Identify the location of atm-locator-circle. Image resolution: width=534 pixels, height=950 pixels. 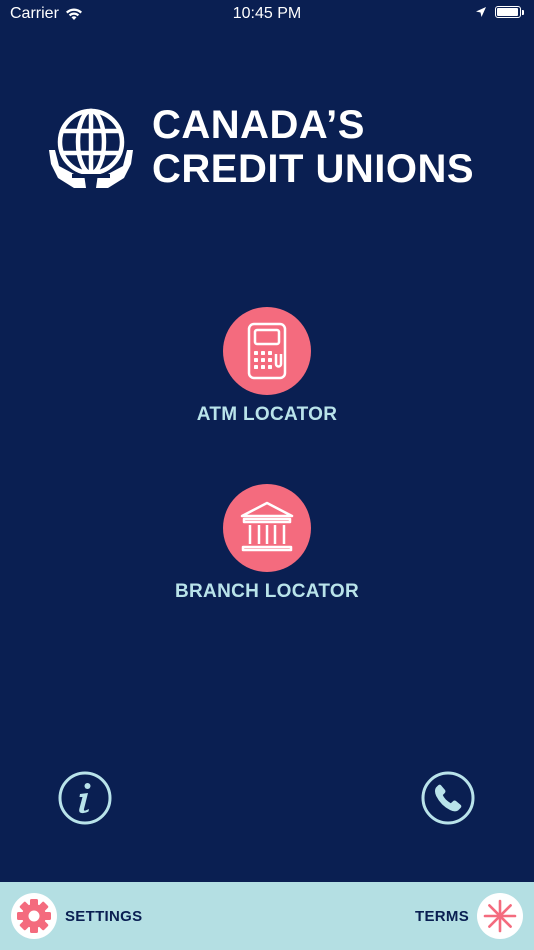
(267, 351).